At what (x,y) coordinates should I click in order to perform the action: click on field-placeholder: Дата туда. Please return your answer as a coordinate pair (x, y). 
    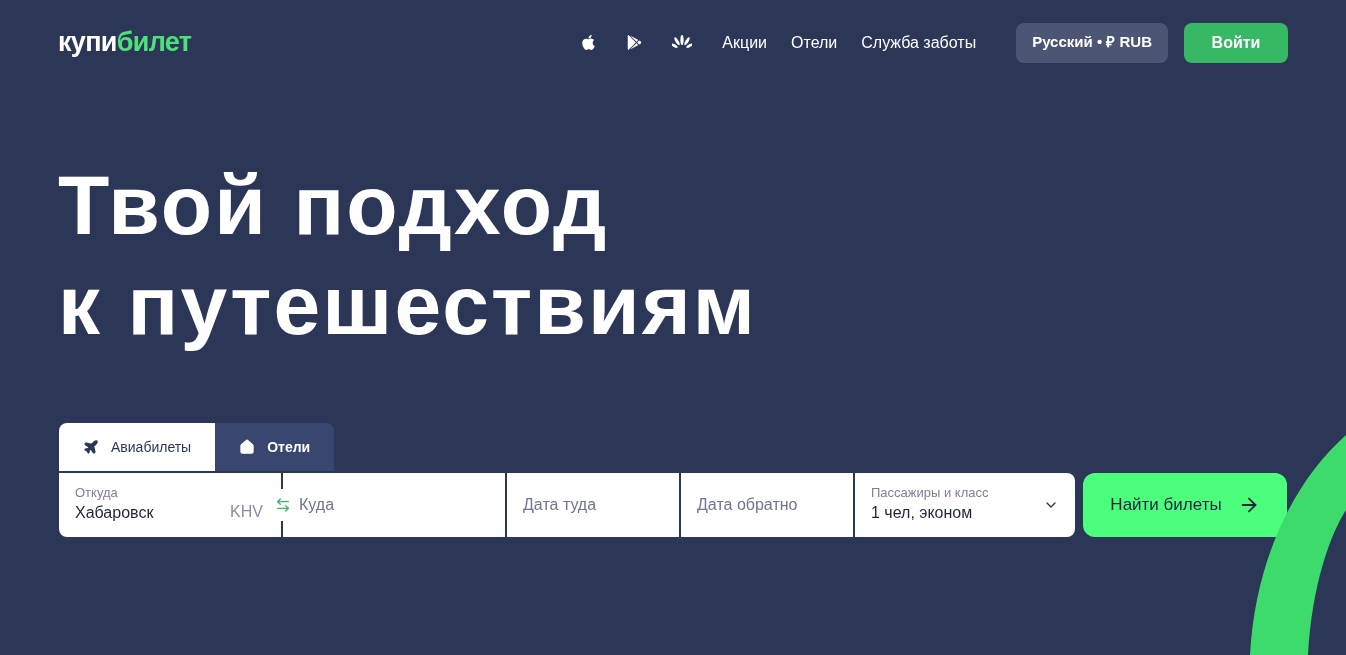
    Looking at the image, I should click on (560, 505).